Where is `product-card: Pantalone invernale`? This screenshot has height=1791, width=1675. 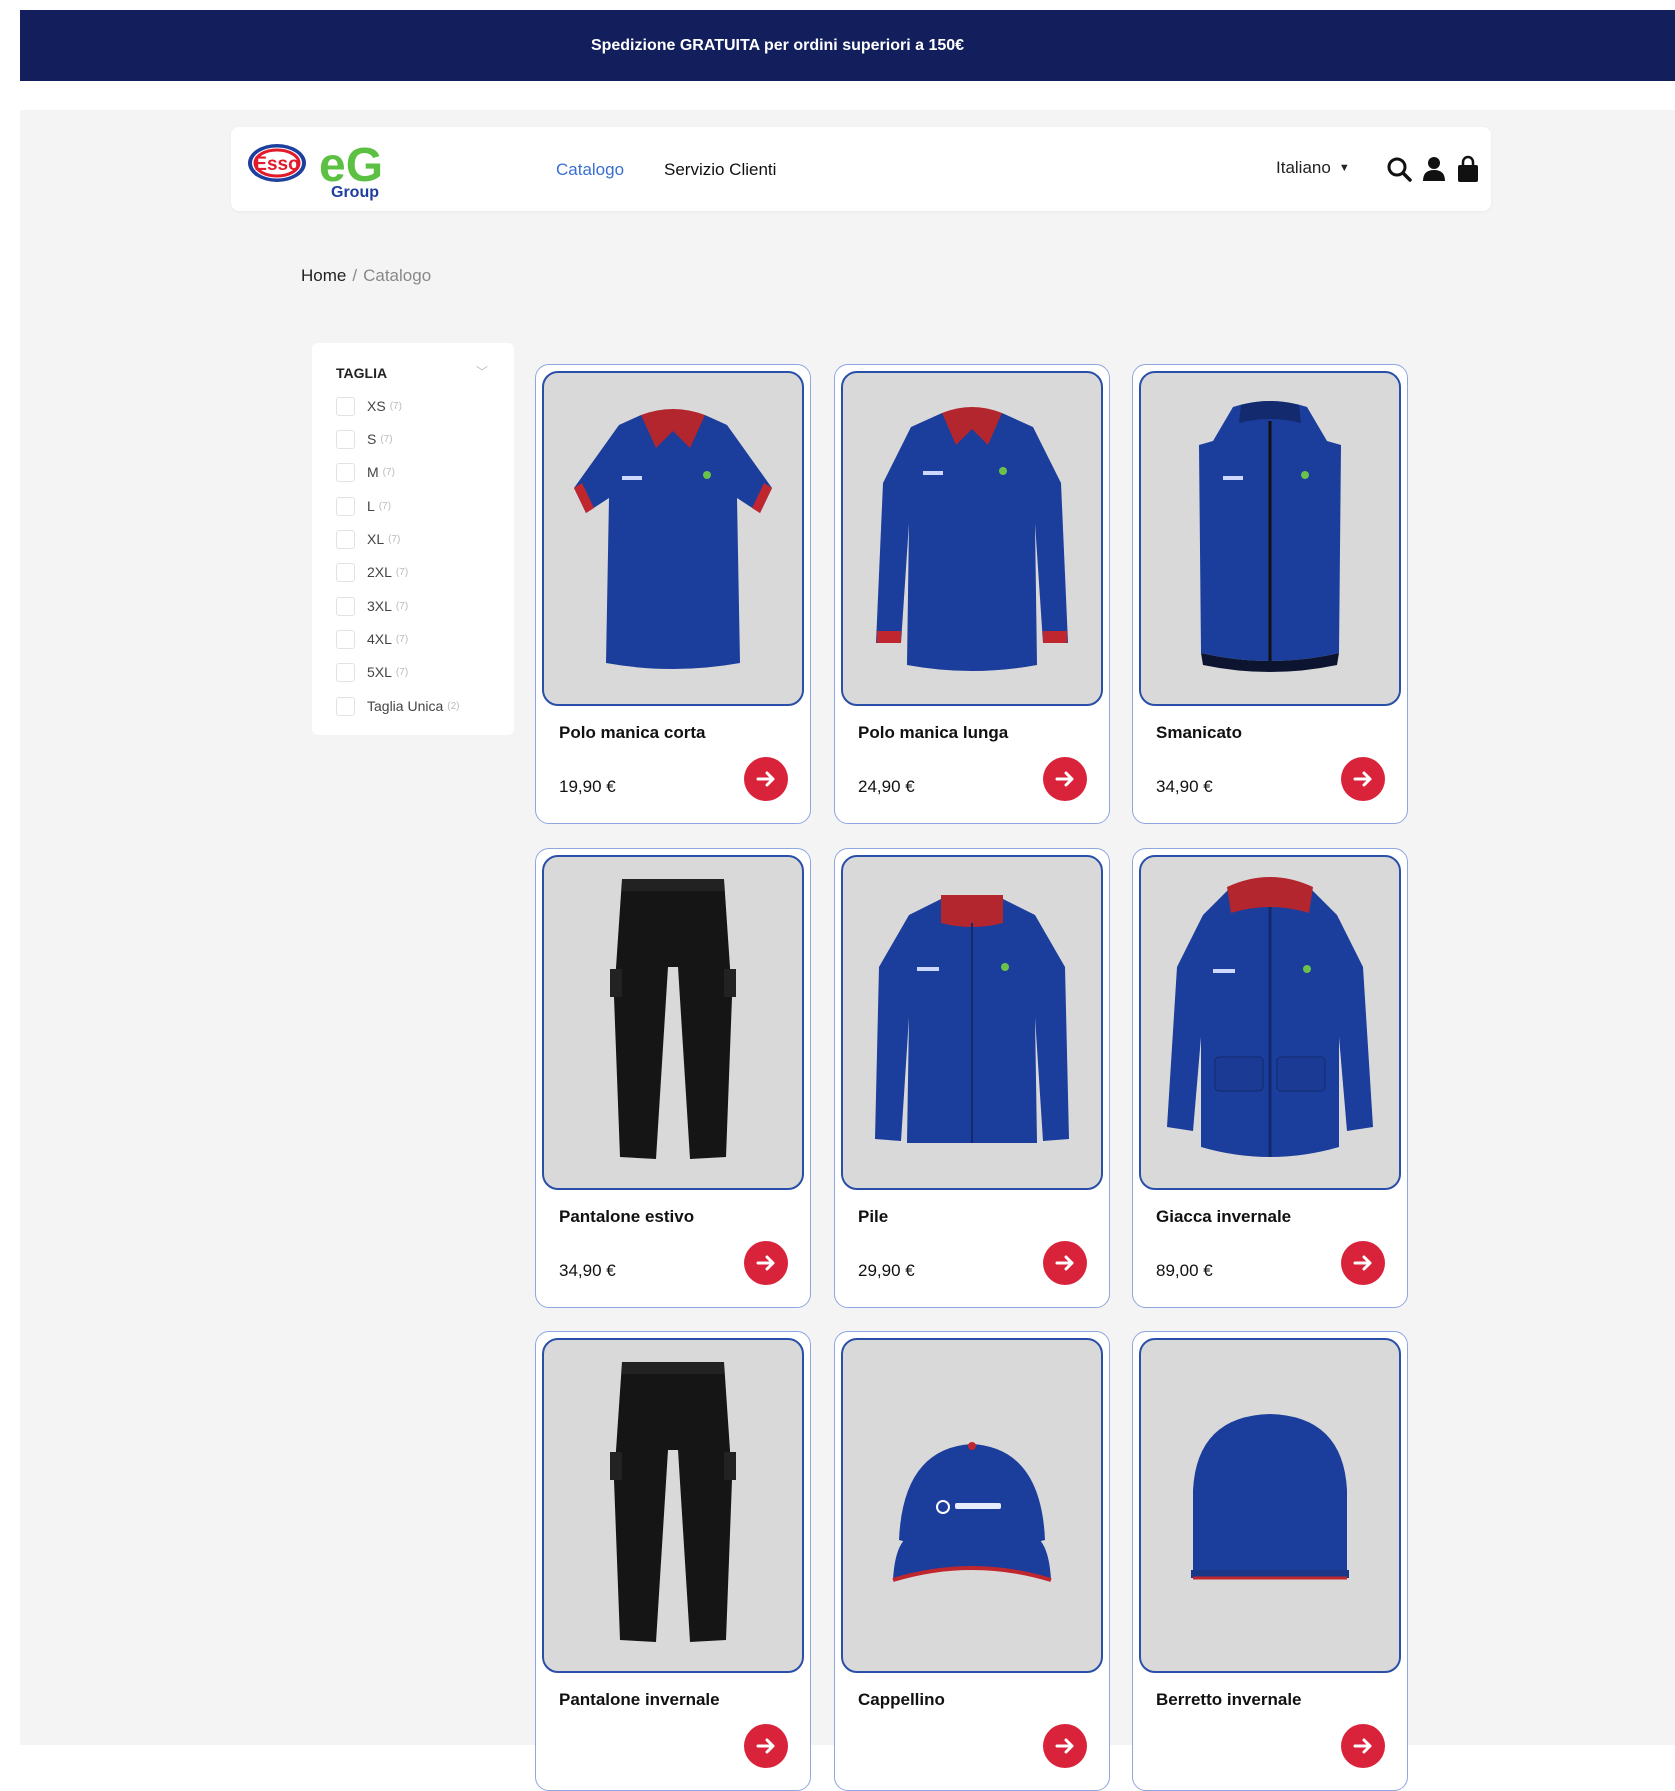
product-card: Pantalone invernale is located at coordinates (673, 1561).